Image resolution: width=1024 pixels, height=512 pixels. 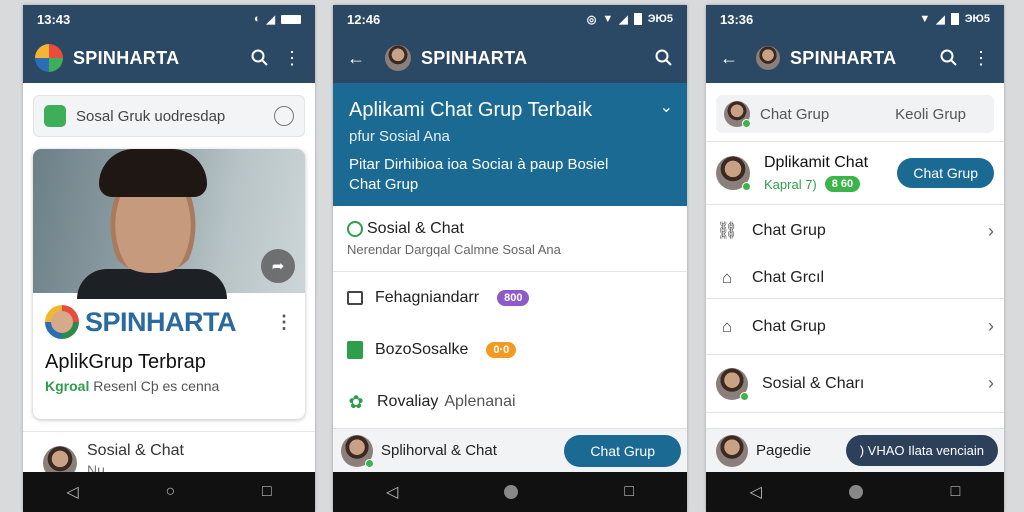 I want to click on list-item: Sosial & Charı ›, so click(x=855, y=384).